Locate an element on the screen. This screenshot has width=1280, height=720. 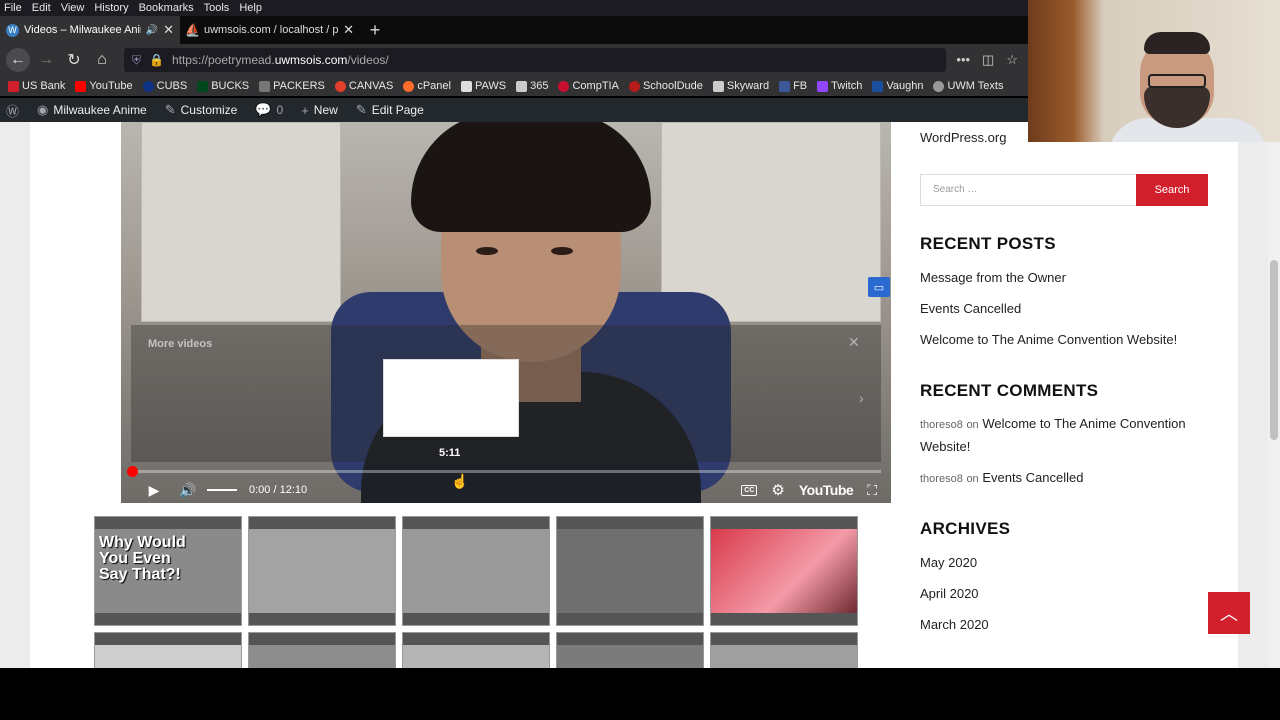
bookmark-skyward: Skyward is located at coordinates (740, 86).